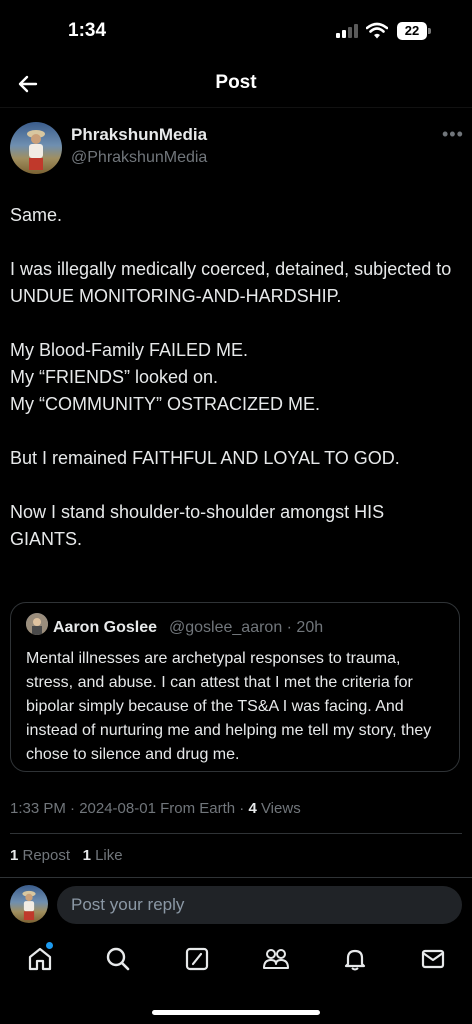 This screenshot has height=1024, width=472. Describe the element at coordinates (36, 215) in the screenshot. I see `post-paragraph: Same.` at that location.